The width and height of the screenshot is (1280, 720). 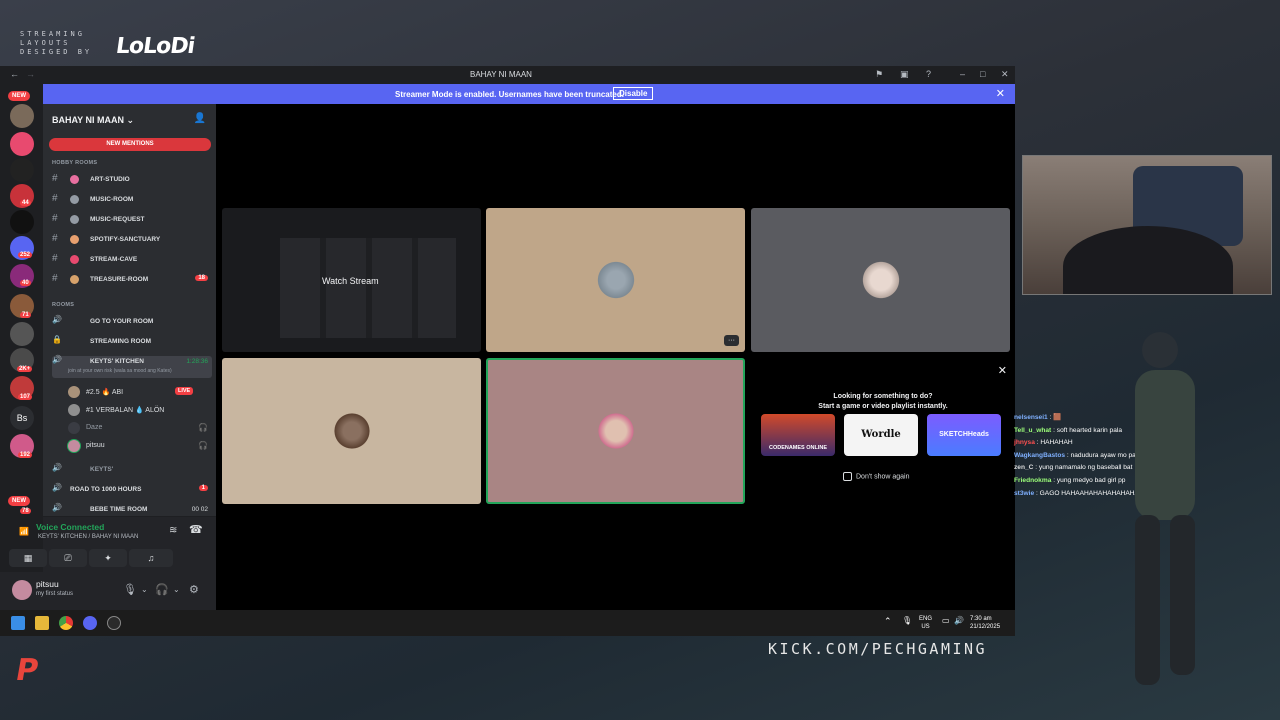 What do you see at coordinates (904, 74) in the screenshot?
I see `inbox-icon: ▣` at bounding box center [904, 74].